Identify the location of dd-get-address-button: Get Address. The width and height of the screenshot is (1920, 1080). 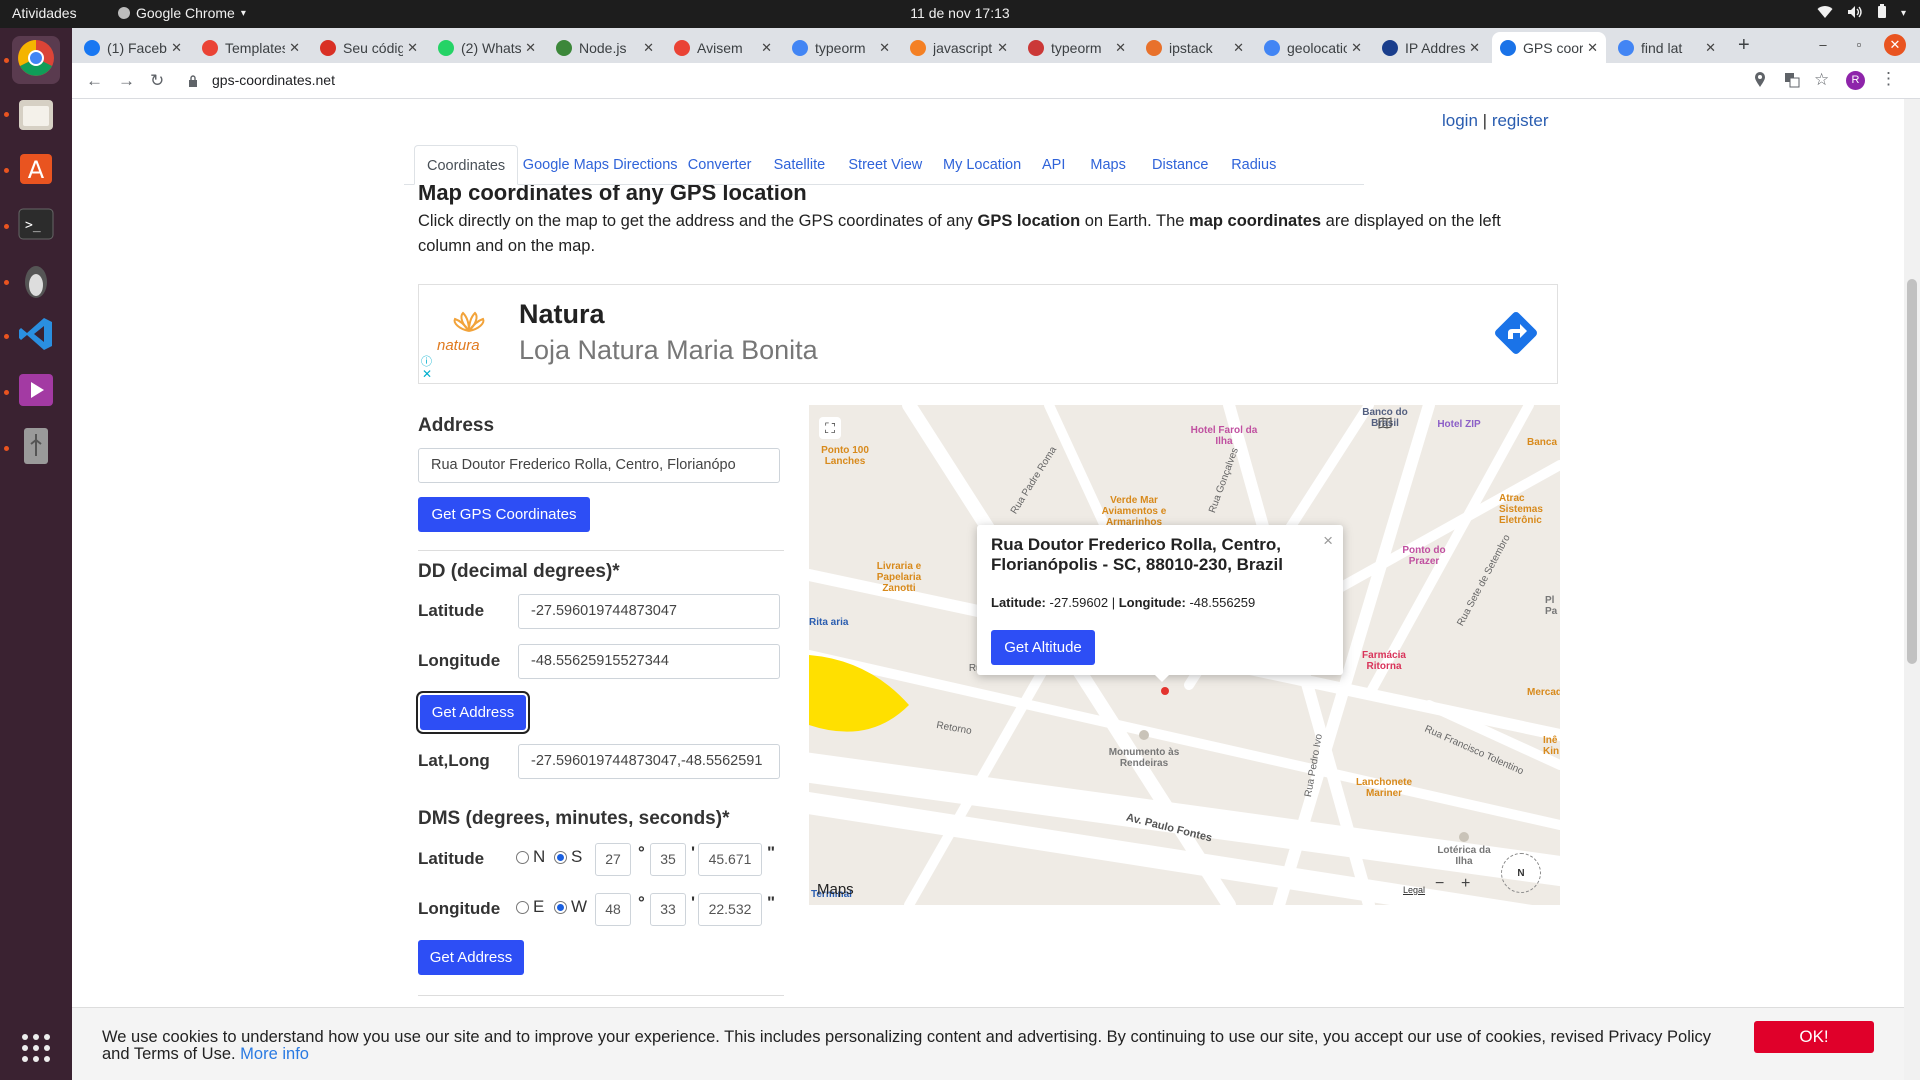
(473, 712).